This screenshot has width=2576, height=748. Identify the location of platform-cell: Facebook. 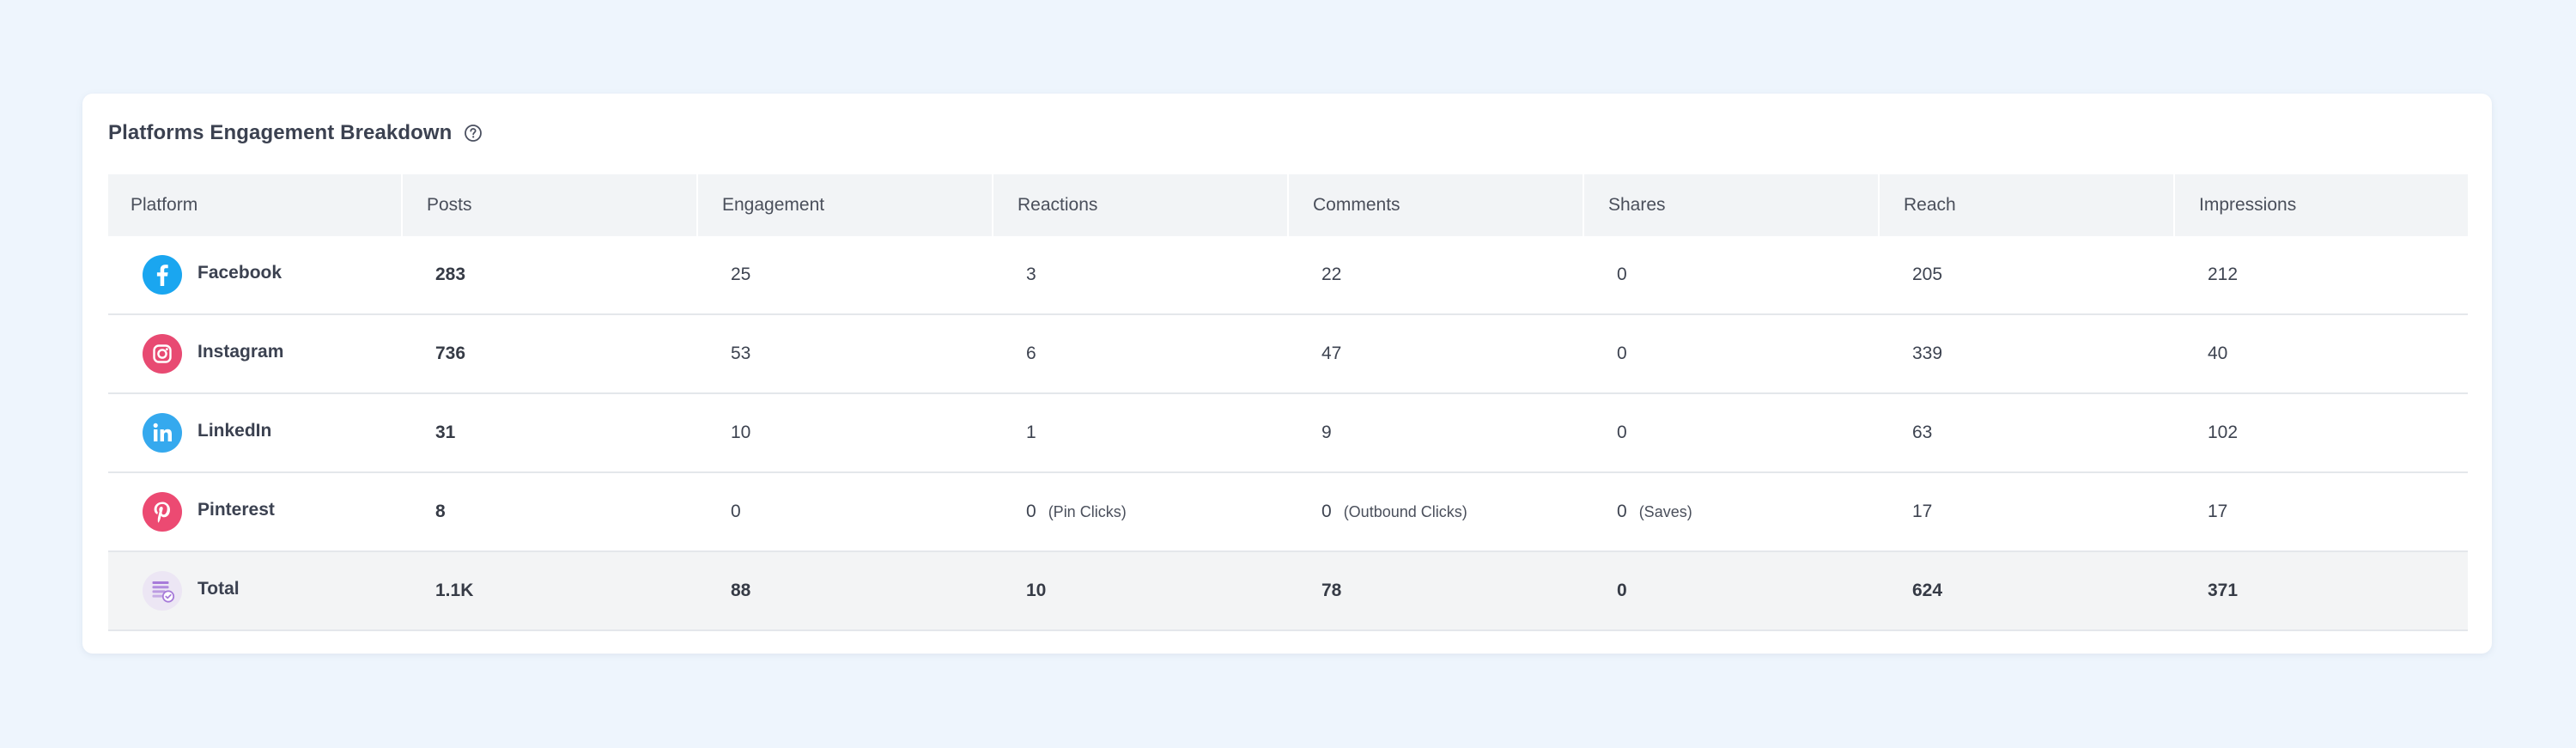
(255, 274).